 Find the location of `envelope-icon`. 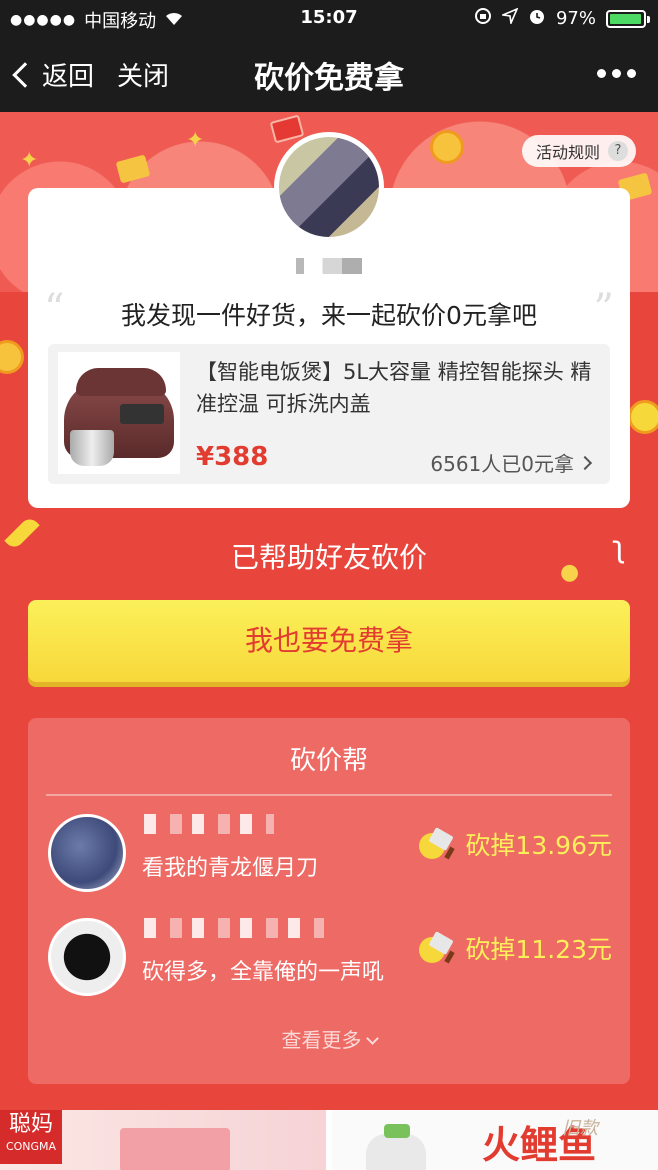

envelope-icon is located at coordinates (133, 169).